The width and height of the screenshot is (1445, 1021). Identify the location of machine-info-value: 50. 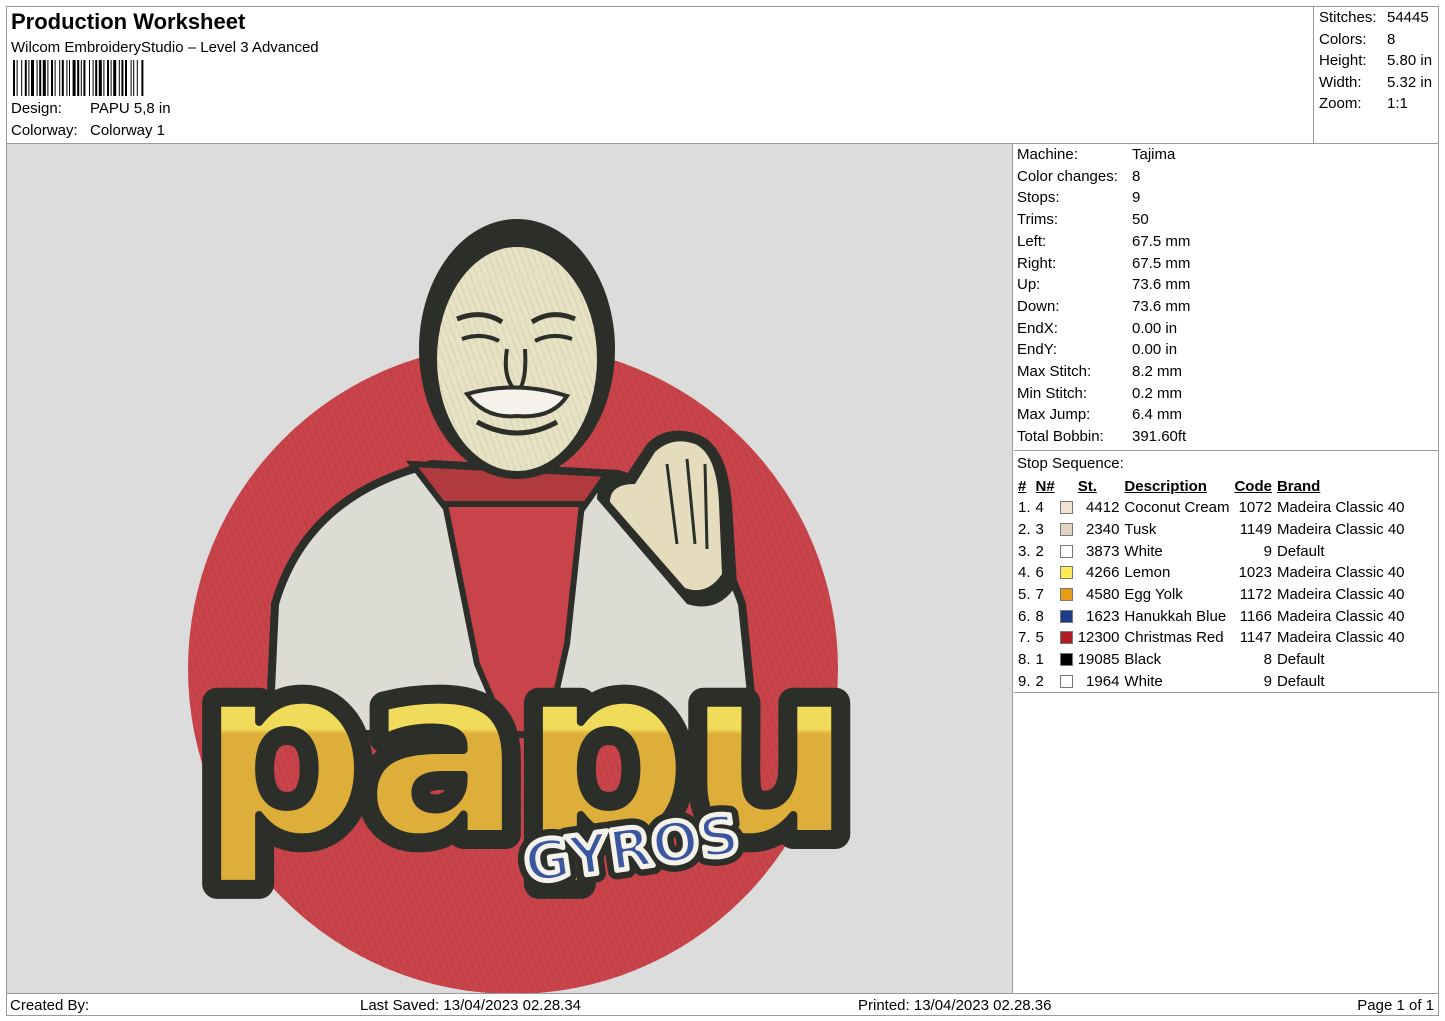
(1140, 220).